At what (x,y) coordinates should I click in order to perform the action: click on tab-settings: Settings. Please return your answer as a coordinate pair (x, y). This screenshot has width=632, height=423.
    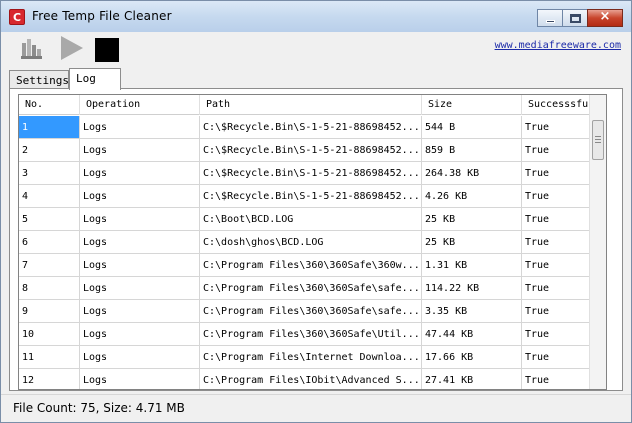
    Looking at the image, I should click on (39, 80).